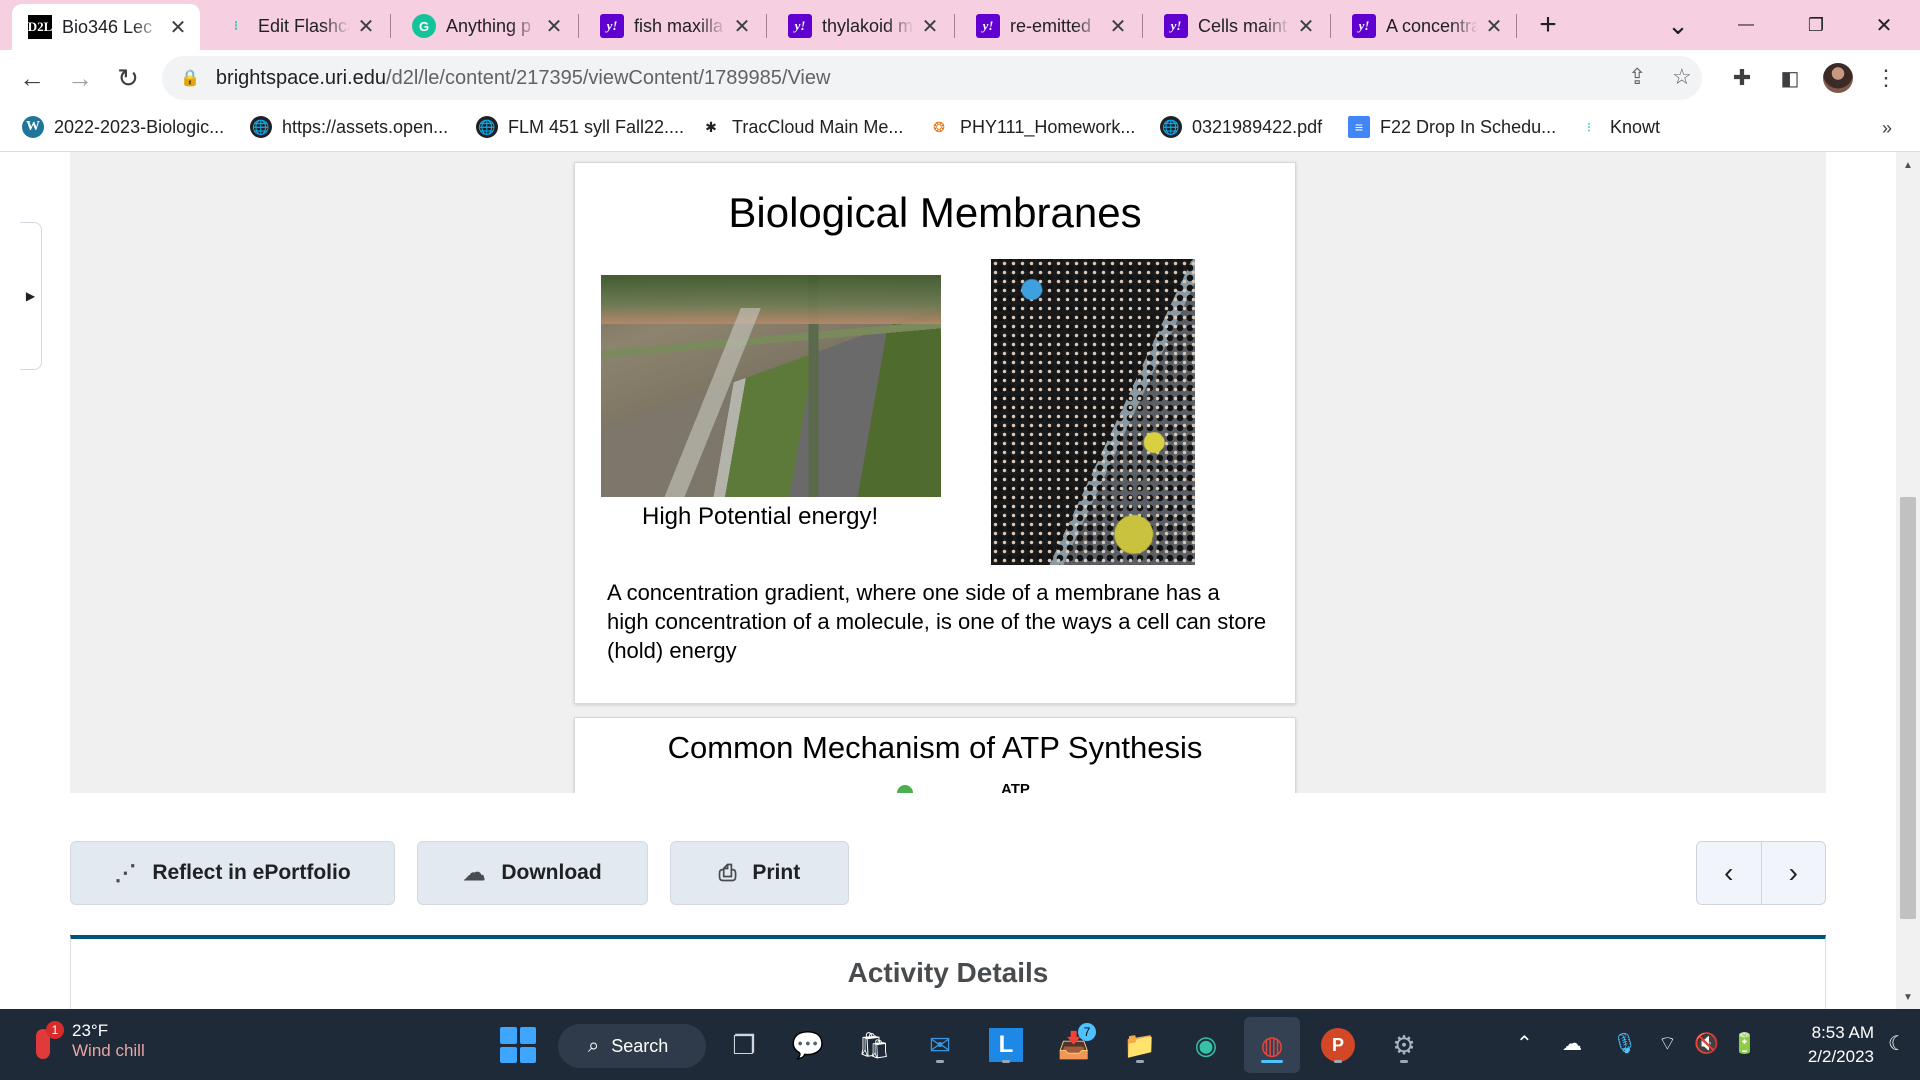 The width and height of the screenshot is (1920, 1080). I want to click on back-button: ←, so click(32, 78).